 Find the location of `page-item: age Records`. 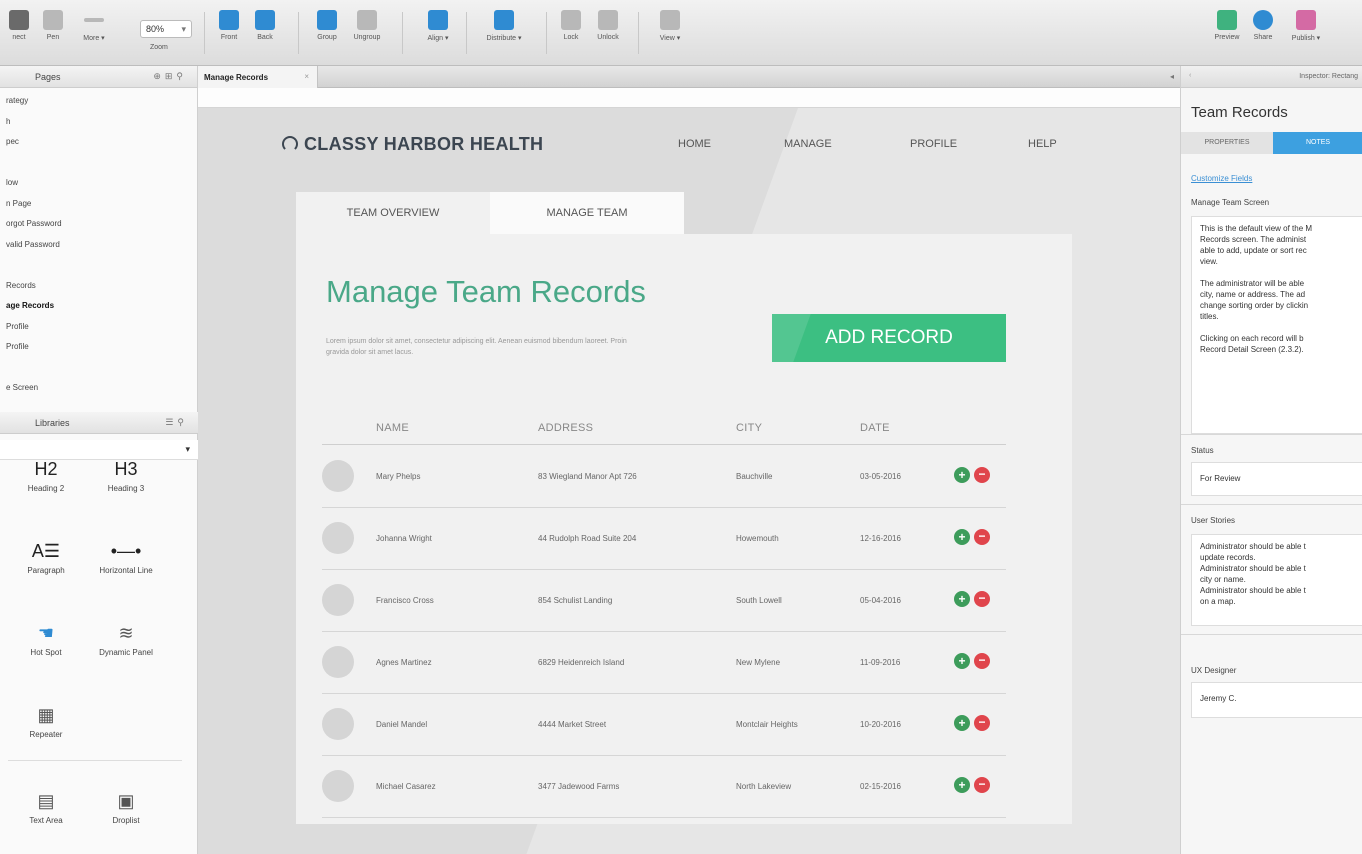

page-item: age Records is located at coordinates (30, 305).